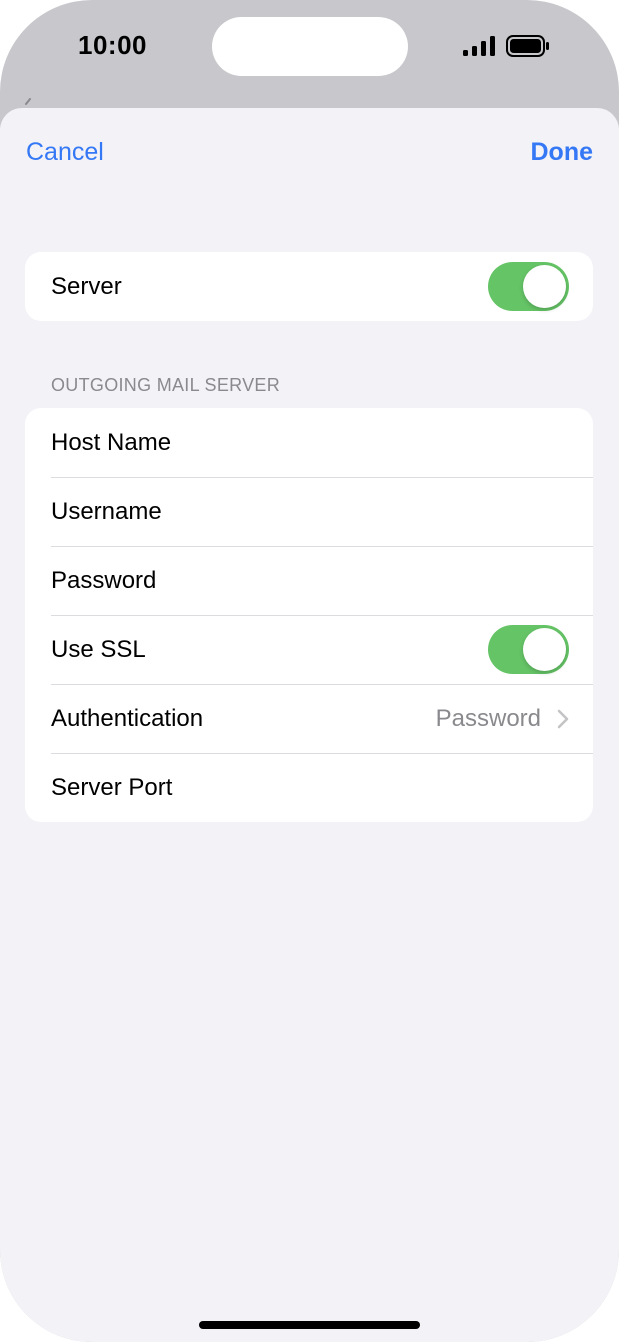  I want to click on done-button: Done, so click(562, 152).